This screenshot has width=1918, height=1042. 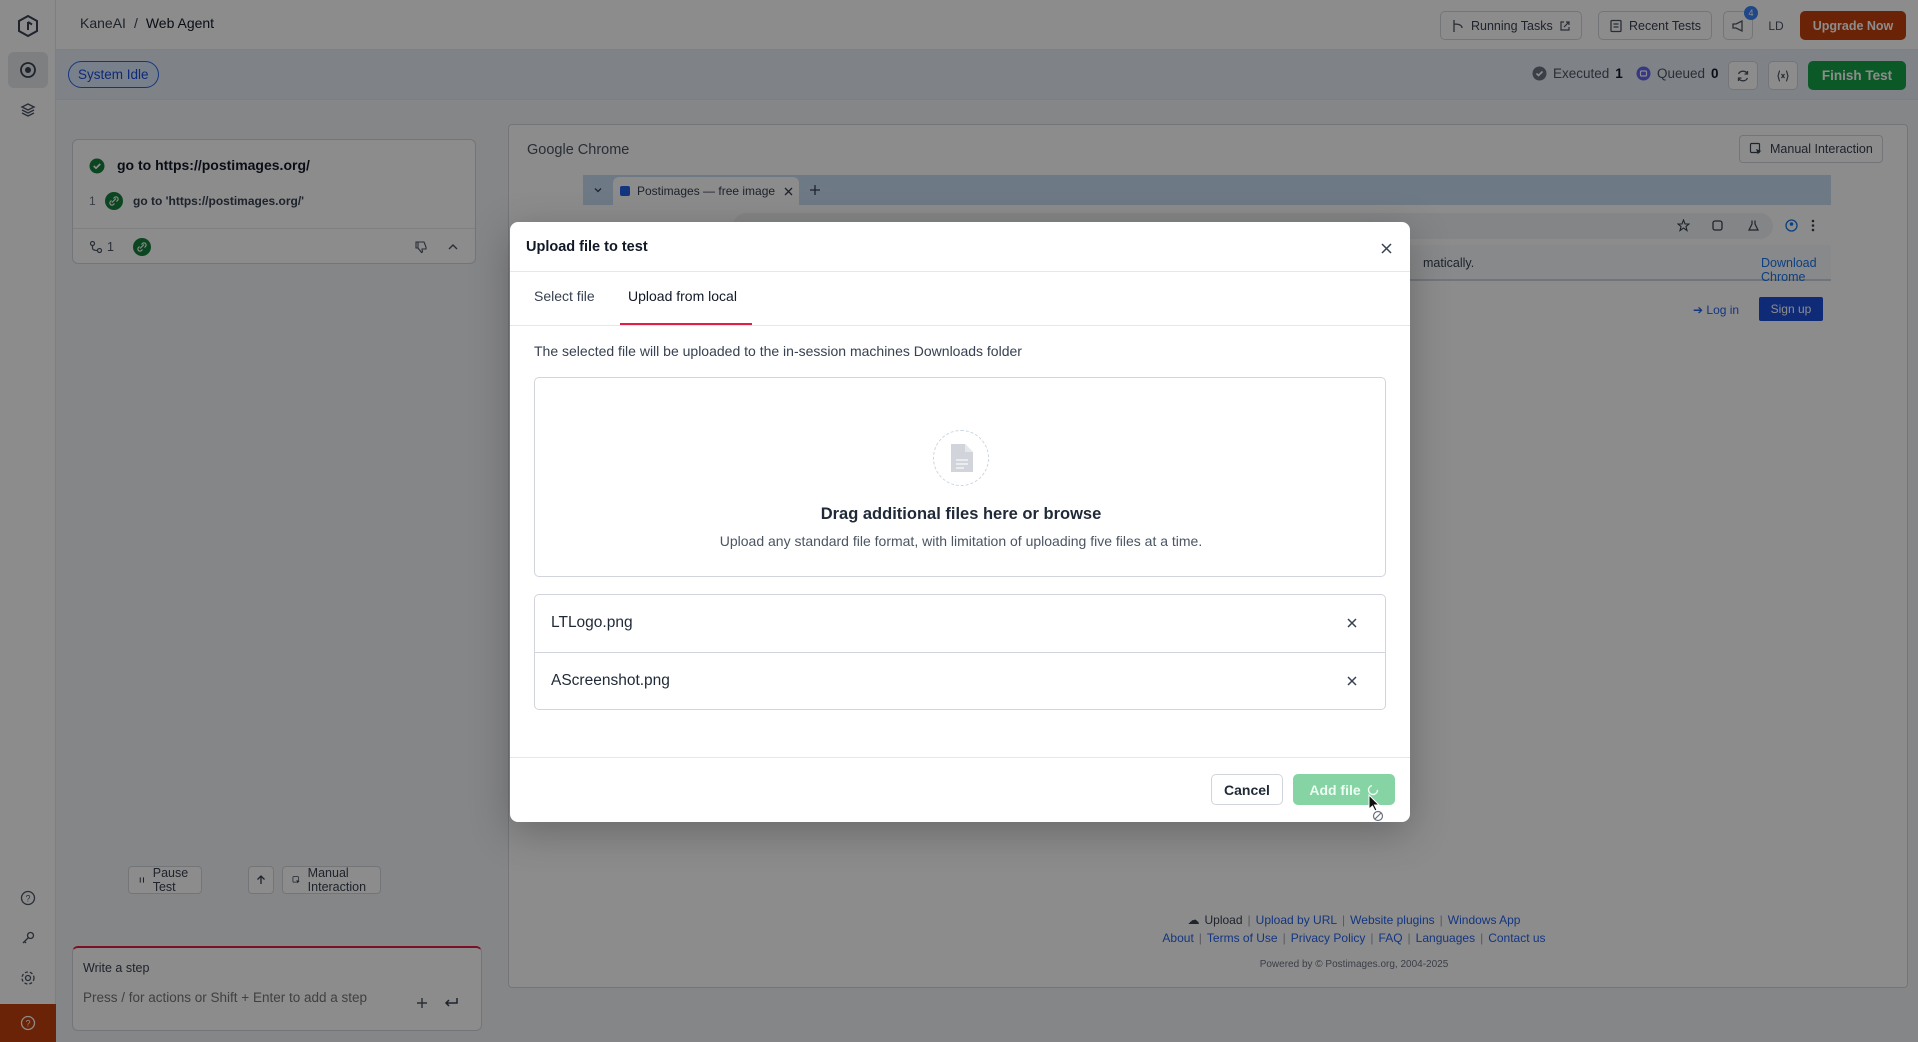 What do you see at coordinates (1247, 789) in the screenshot?
I see `cancel-button: Cancel` at bounding box center [1247, 789].